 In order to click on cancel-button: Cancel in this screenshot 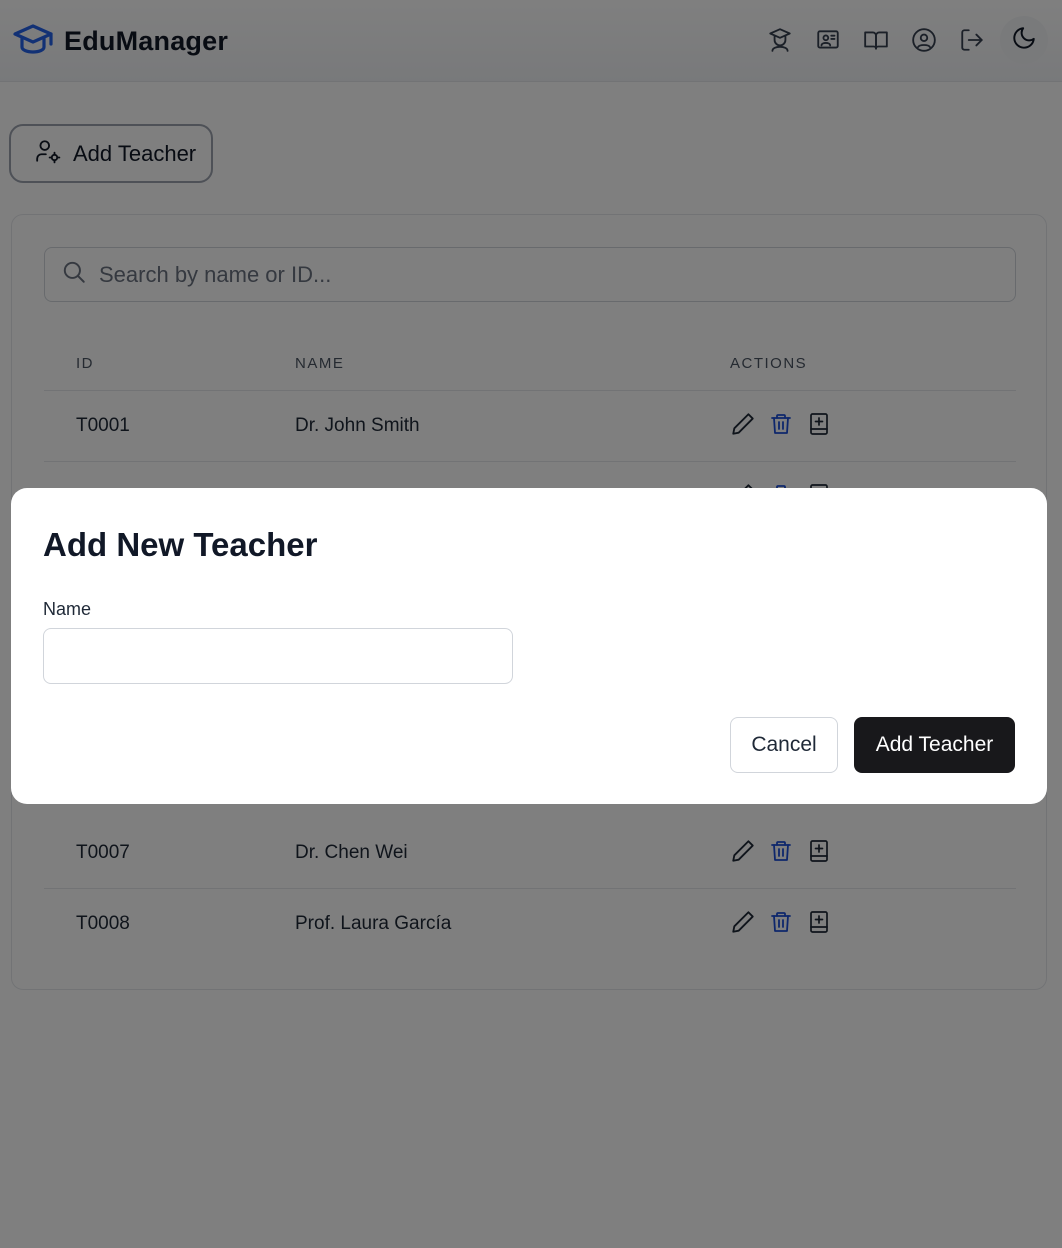, I will do `click(784, 745)`.